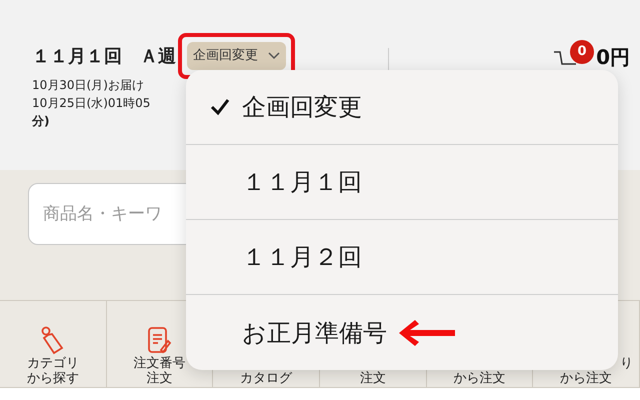 This screenshot has width=640, height=400. I want to click on tile-label: カタログ, so click(266, 378).